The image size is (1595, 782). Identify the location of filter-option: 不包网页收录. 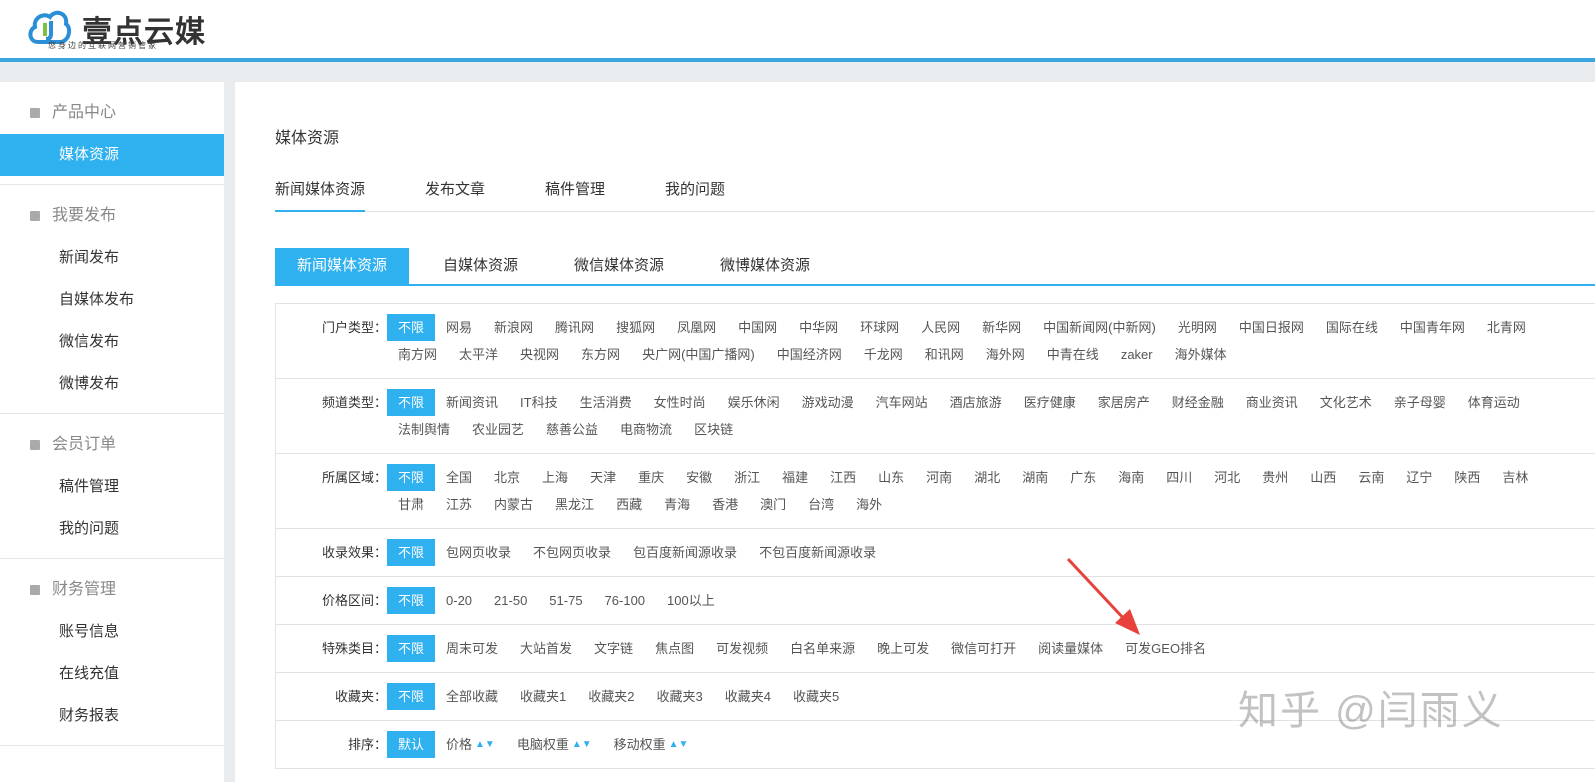
(572, 552).